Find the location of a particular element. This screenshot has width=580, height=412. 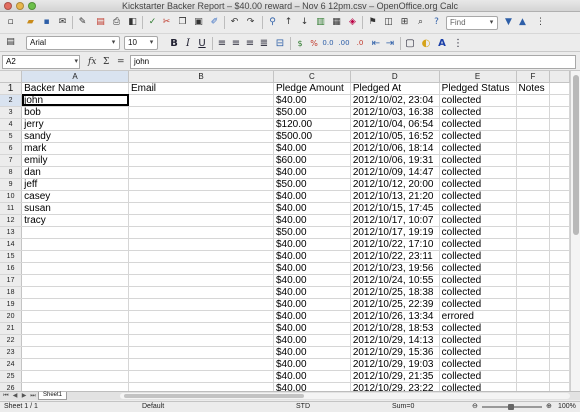

open-icon: ▰ is located at coordinates (30, 22).